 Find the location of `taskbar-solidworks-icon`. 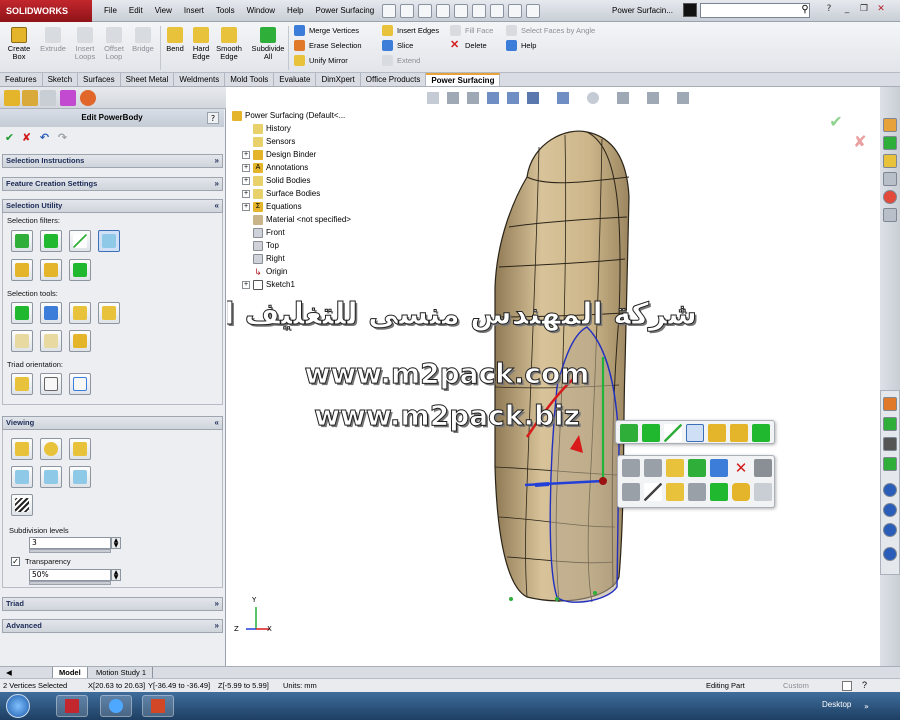

taskbar-solidworks-icon is located at coordinates (72, 706).